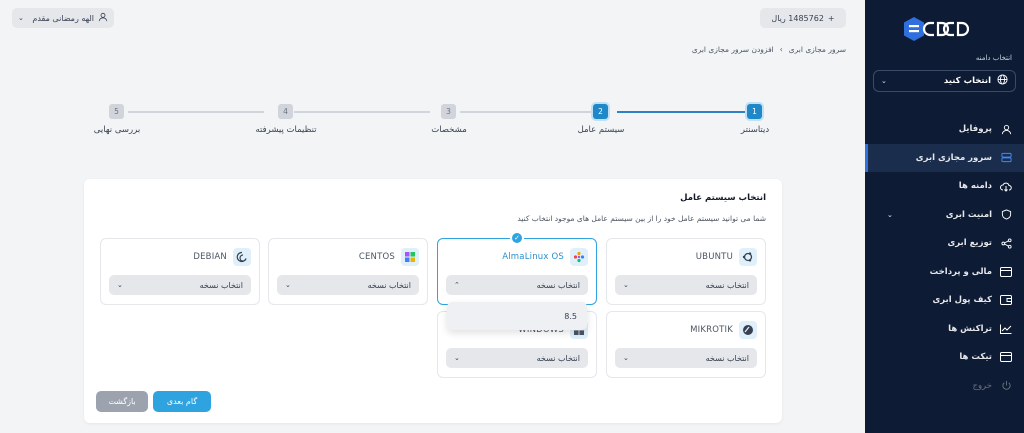 The image size is (1024, 433). I want to click on back-button: بازگشت, so click(122, 401).